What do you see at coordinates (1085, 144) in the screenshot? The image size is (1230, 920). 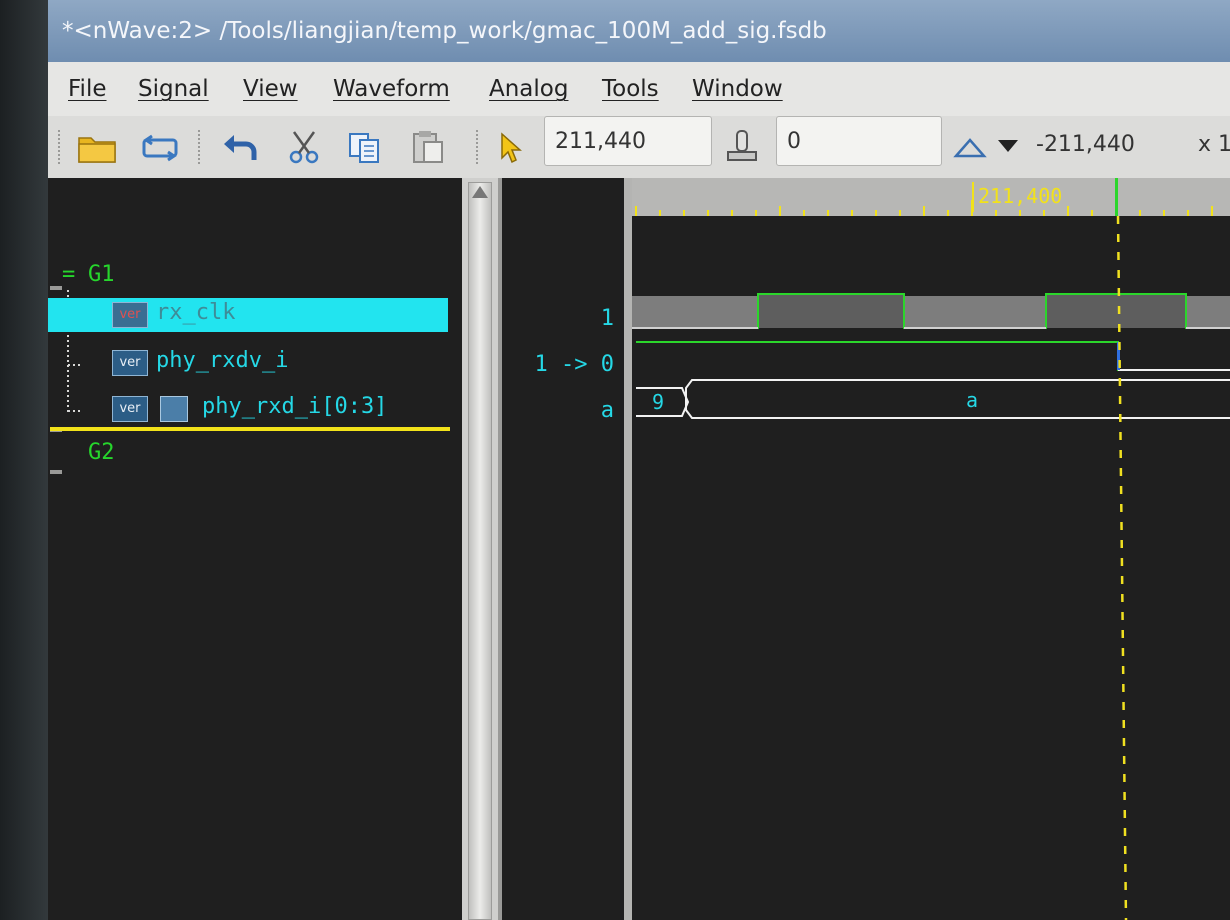 I see `delta-time: -211,440` at bounding box center [1085, 144].